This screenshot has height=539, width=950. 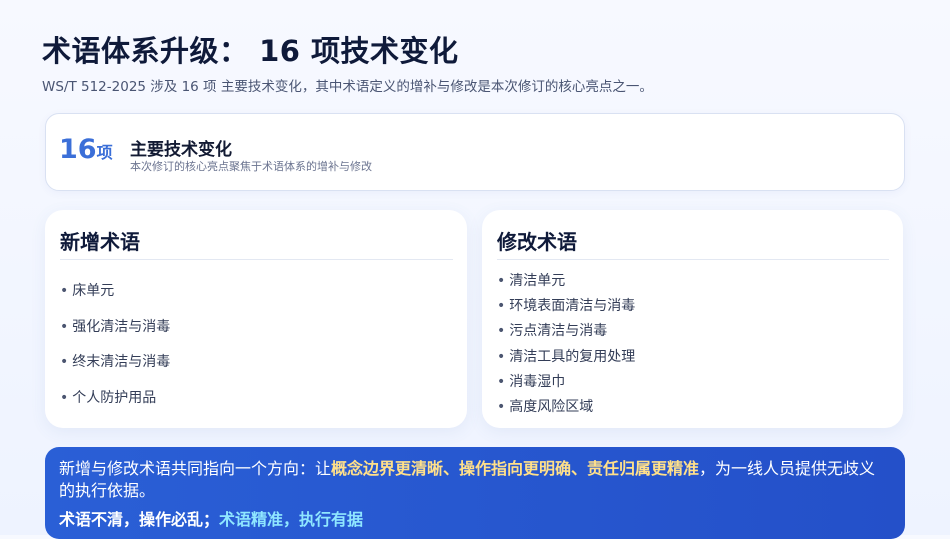 I want to click on list-item-label: 环境表面清洁与消毒, so click(x=572, y=306).